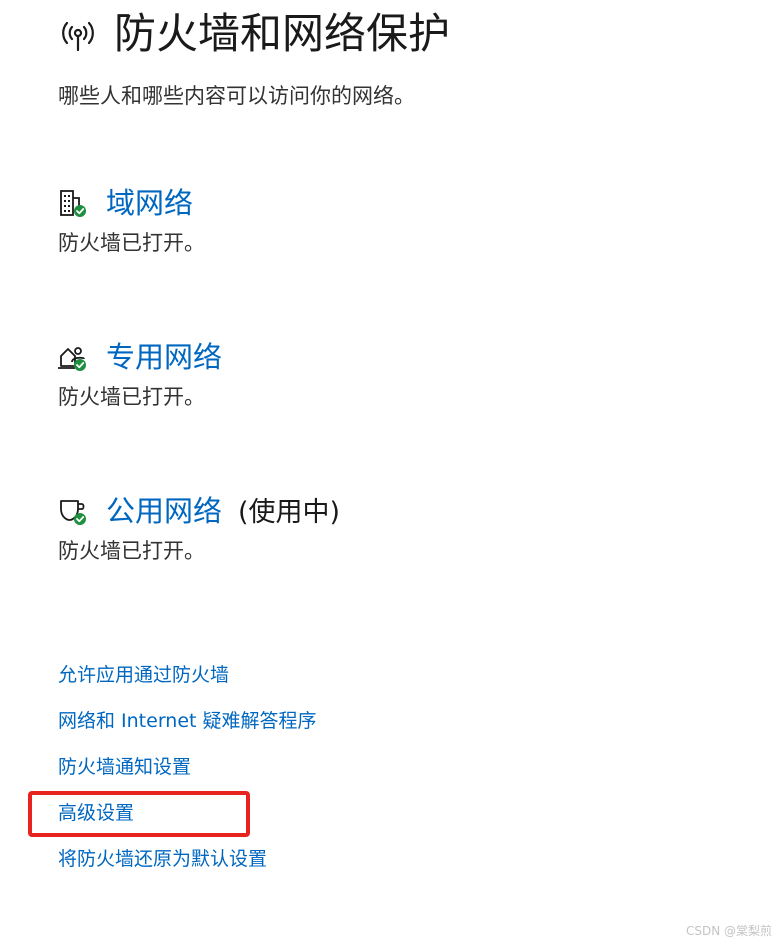 Image resolution: width=784 pixels, height=945 pixels. Describe the element at coordinates (73, 203) in the screenshot. I see `domain-network-icon` at that location.